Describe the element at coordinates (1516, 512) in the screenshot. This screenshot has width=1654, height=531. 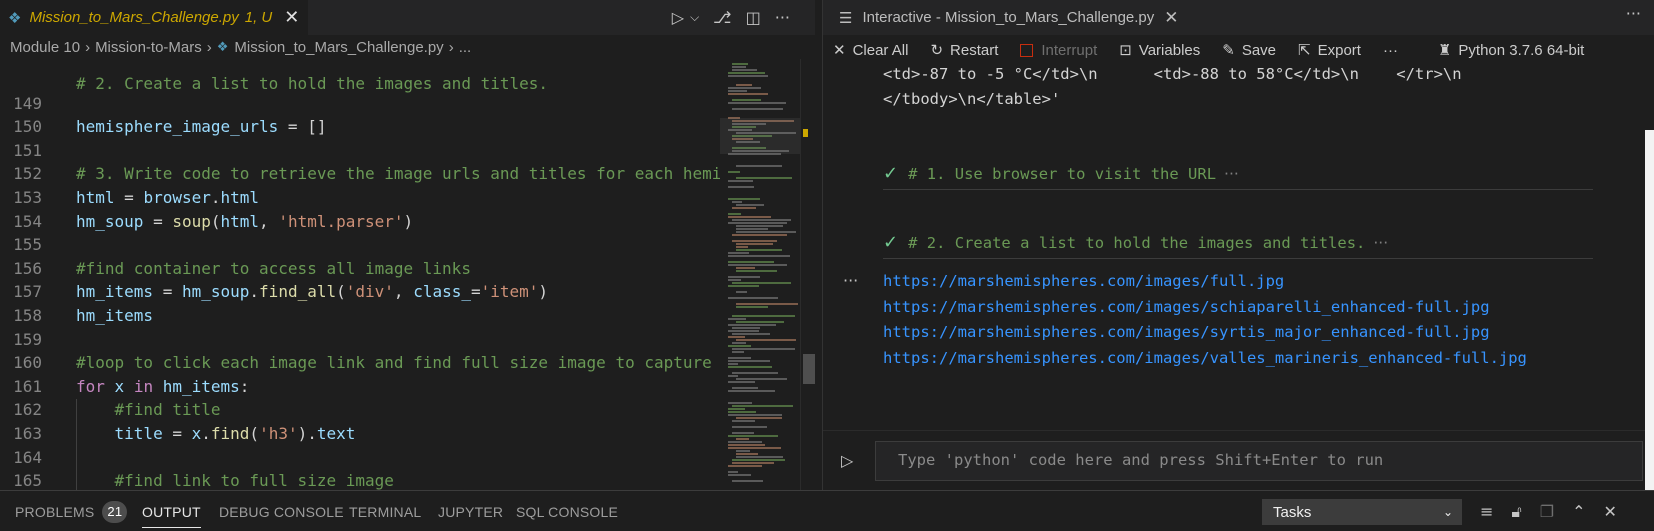
I see `lock-icon: 🔓︎` at that location.